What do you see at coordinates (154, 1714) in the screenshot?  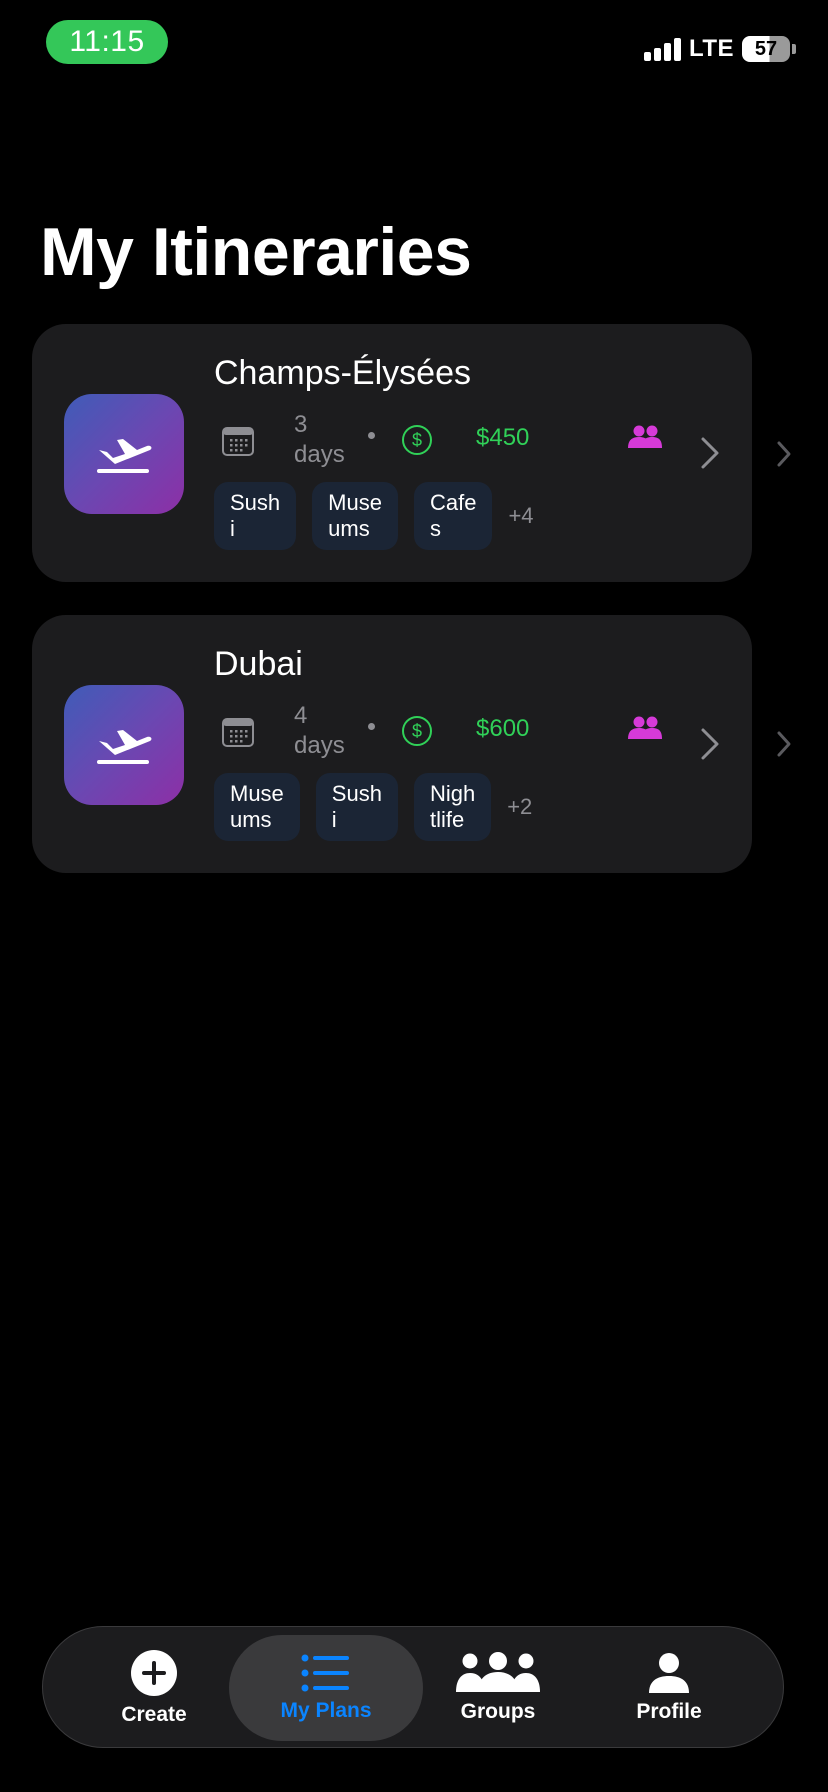 I see `tab-label: Create` at bounding box center [154, 1714].